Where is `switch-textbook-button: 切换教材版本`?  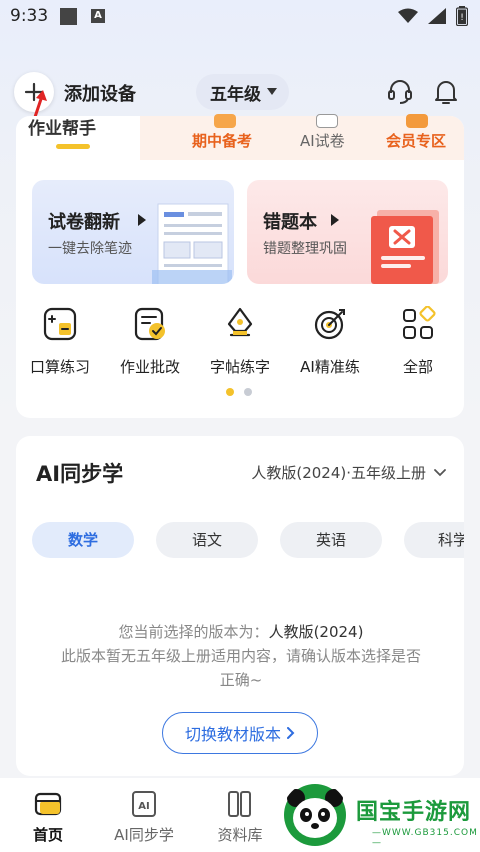 switch-textbook-button: 切换教材版本 is located at coordinates (240, 733).